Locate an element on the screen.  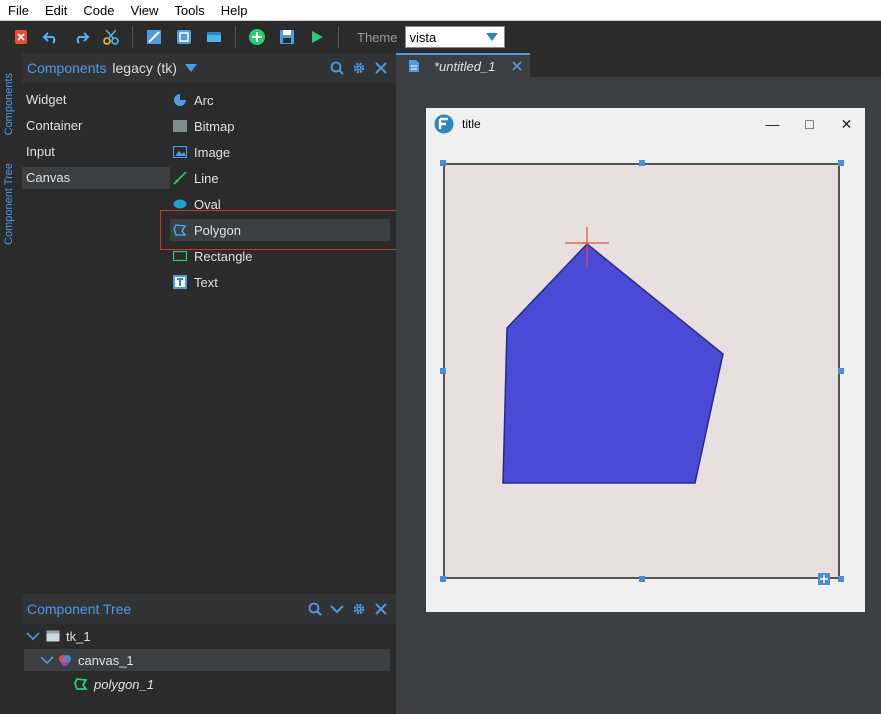
polygon-shape is located at coordinates (613, 363).